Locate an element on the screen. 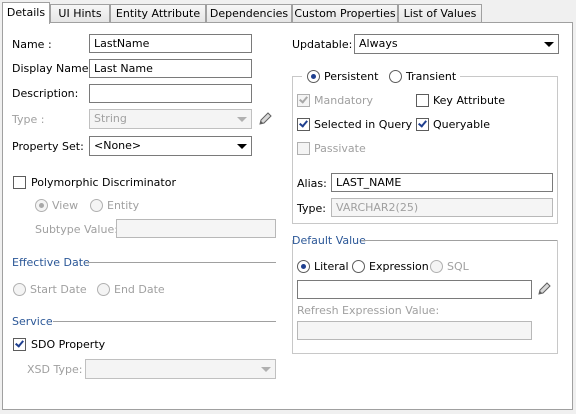 This screenshot has width=576, height=414. service-divider is located at coordinates (164, 321).